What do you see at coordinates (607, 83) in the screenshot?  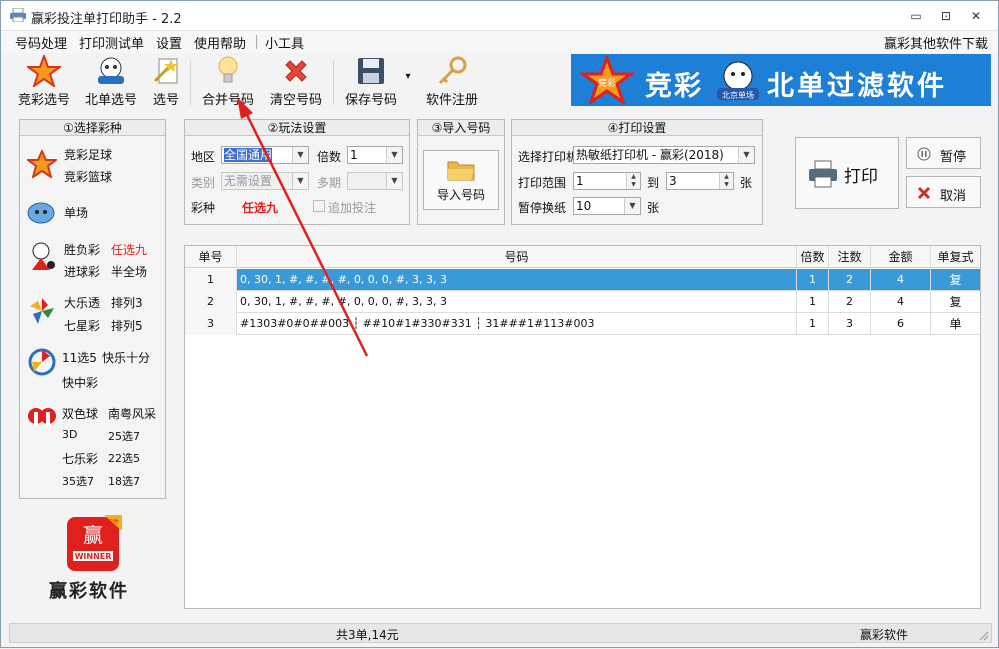 I see `svg-text: 竞彩` at bounding box center [607, 83].